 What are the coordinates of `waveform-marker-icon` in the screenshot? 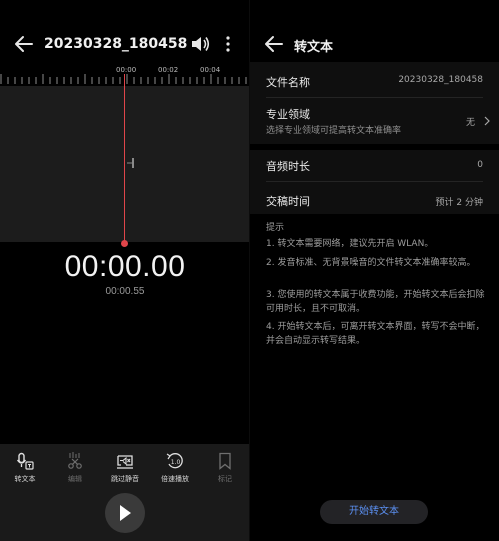 It's located at (130, 163).